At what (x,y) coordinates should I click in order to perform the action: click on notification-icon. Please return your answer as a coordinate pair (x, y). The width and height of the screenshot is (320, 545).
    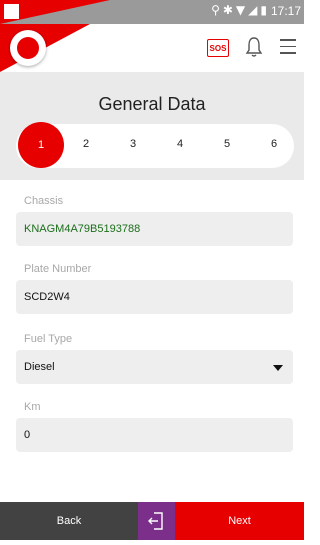
    Looking at the image, I should click on (11, 11).